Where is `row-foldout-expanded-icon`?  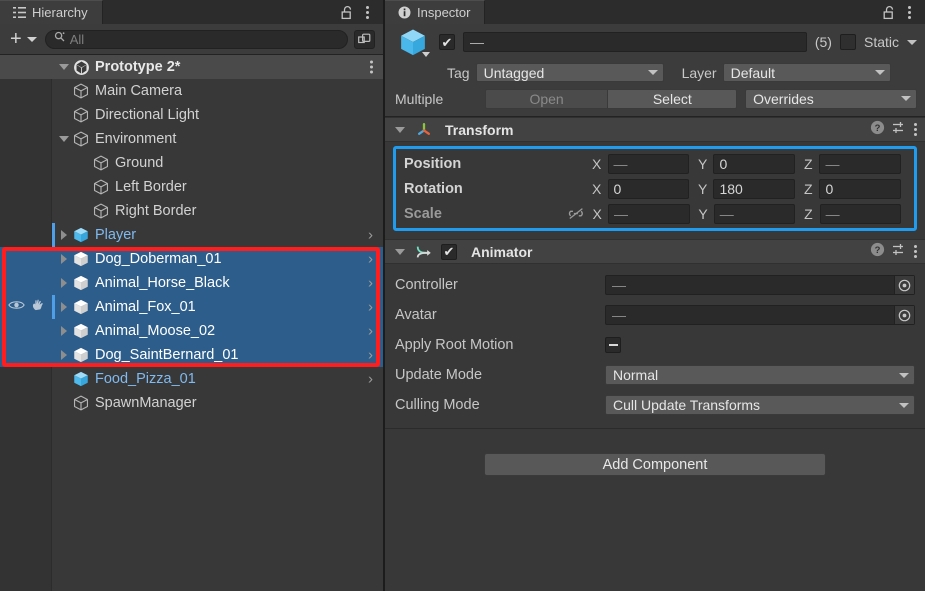 row-foldout-expanded-icon is located at coordinates (64, 139).